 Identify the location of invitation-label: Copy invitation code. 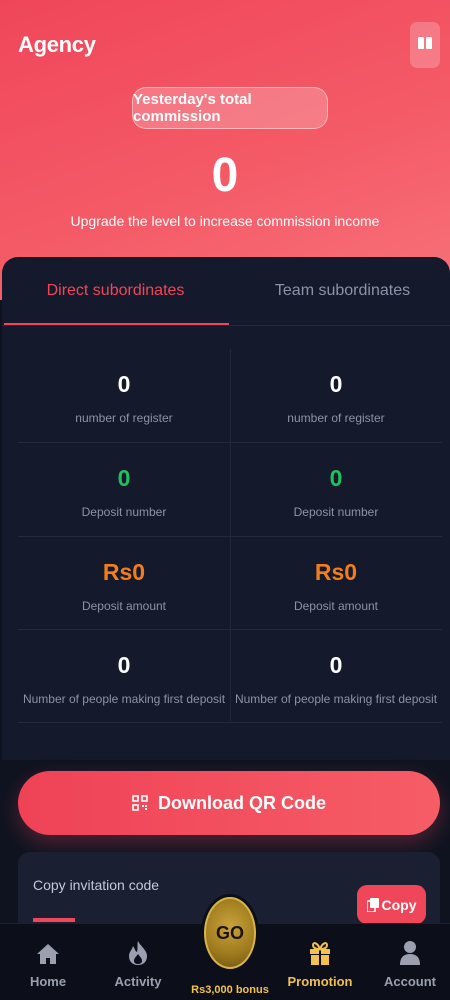
(96, 885).